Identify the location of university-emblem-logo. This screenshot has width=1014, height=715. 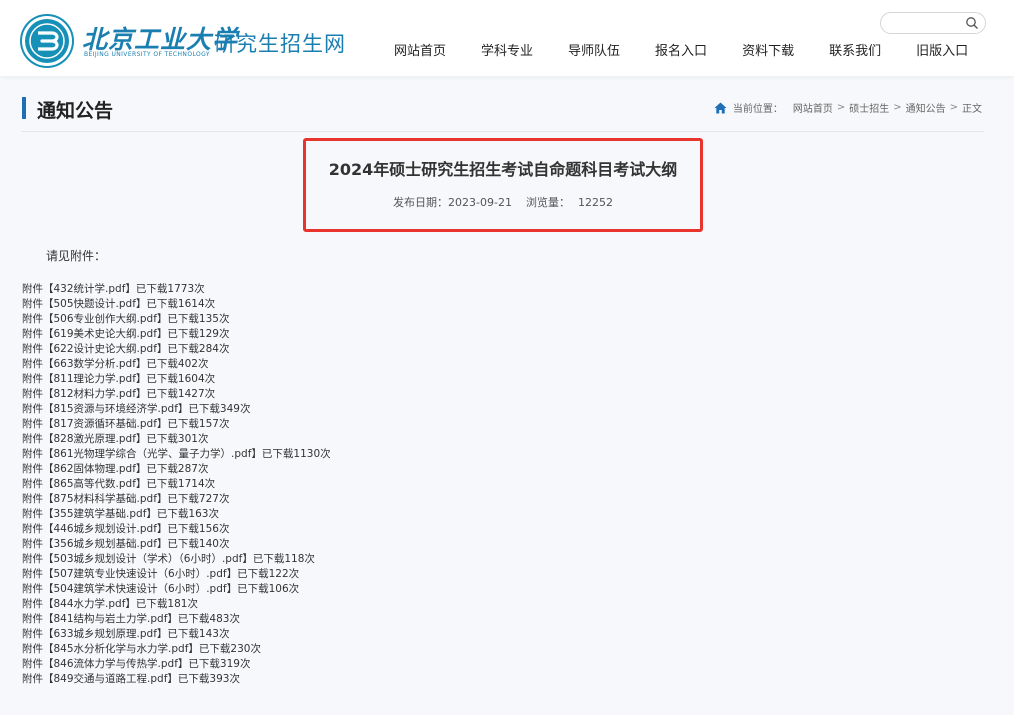
(47, 41).